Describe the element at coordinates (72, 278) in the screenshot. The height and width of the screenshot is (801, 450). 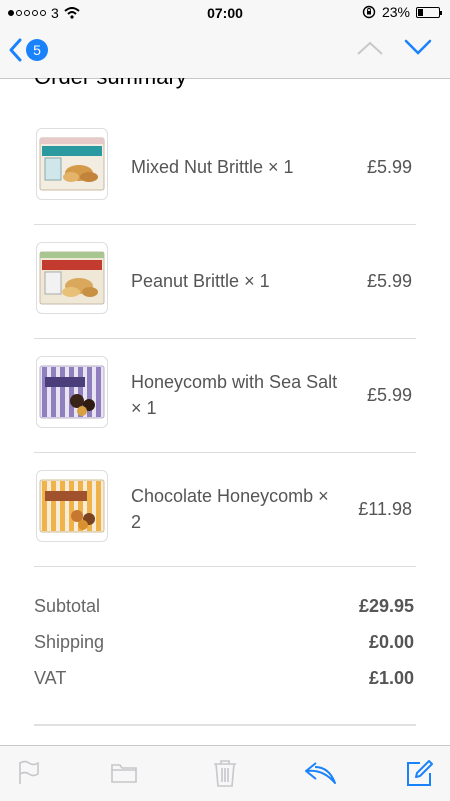
I see `peanut-brittle-box-icon` at that location.